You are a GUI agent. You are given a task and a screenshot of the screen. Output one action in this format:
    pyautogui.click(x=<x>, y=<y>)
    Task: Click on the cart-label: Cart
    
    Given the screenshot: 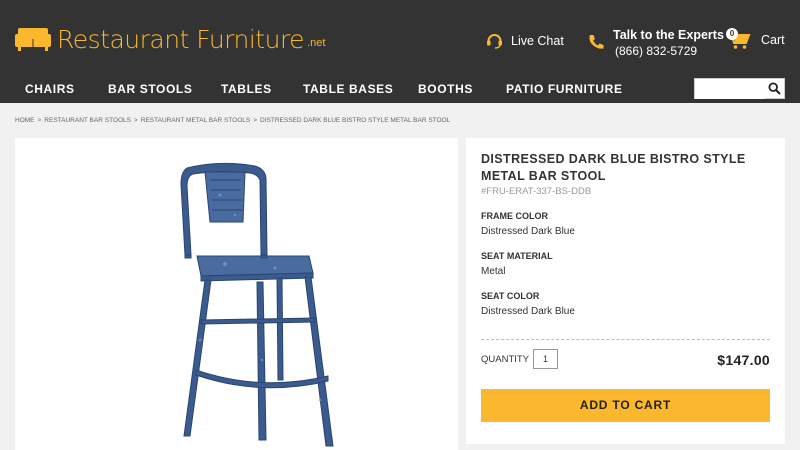 What is the action you would take?
    pyautogui.click(x=773, y=40)
    